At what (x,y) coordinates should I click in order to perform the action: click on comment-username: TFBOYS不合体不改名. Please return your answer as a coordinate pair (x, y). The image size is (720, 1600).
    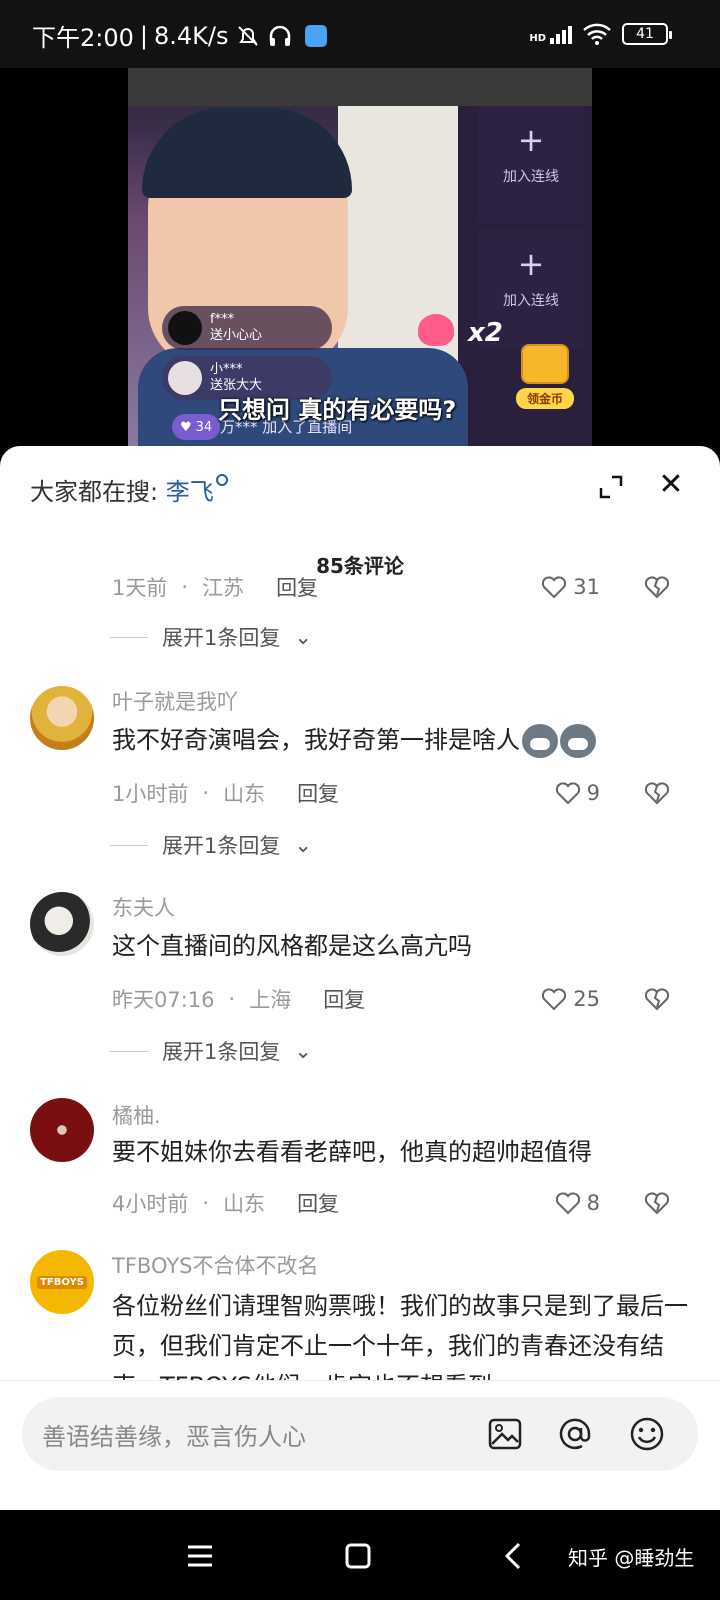
    Looking at the image, I should click on (215, 1265).